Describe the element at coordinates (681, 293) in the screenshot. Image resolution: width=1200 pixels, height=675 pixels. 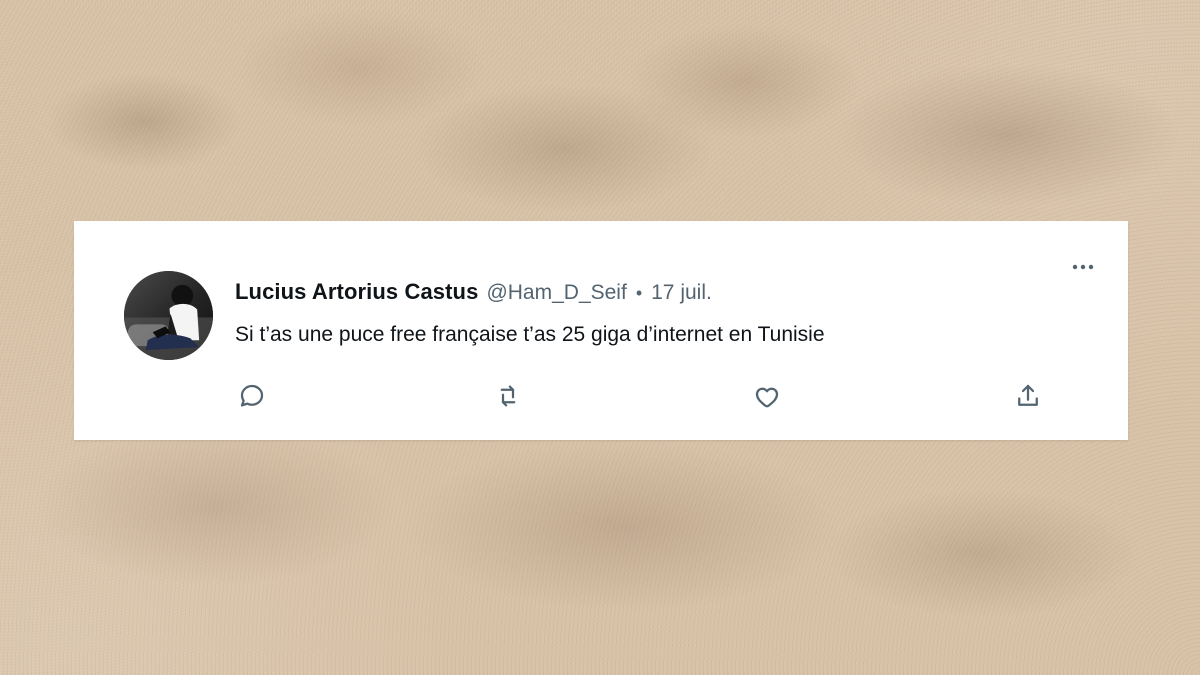
I see `tweet-date: 17 juil.` at that location.